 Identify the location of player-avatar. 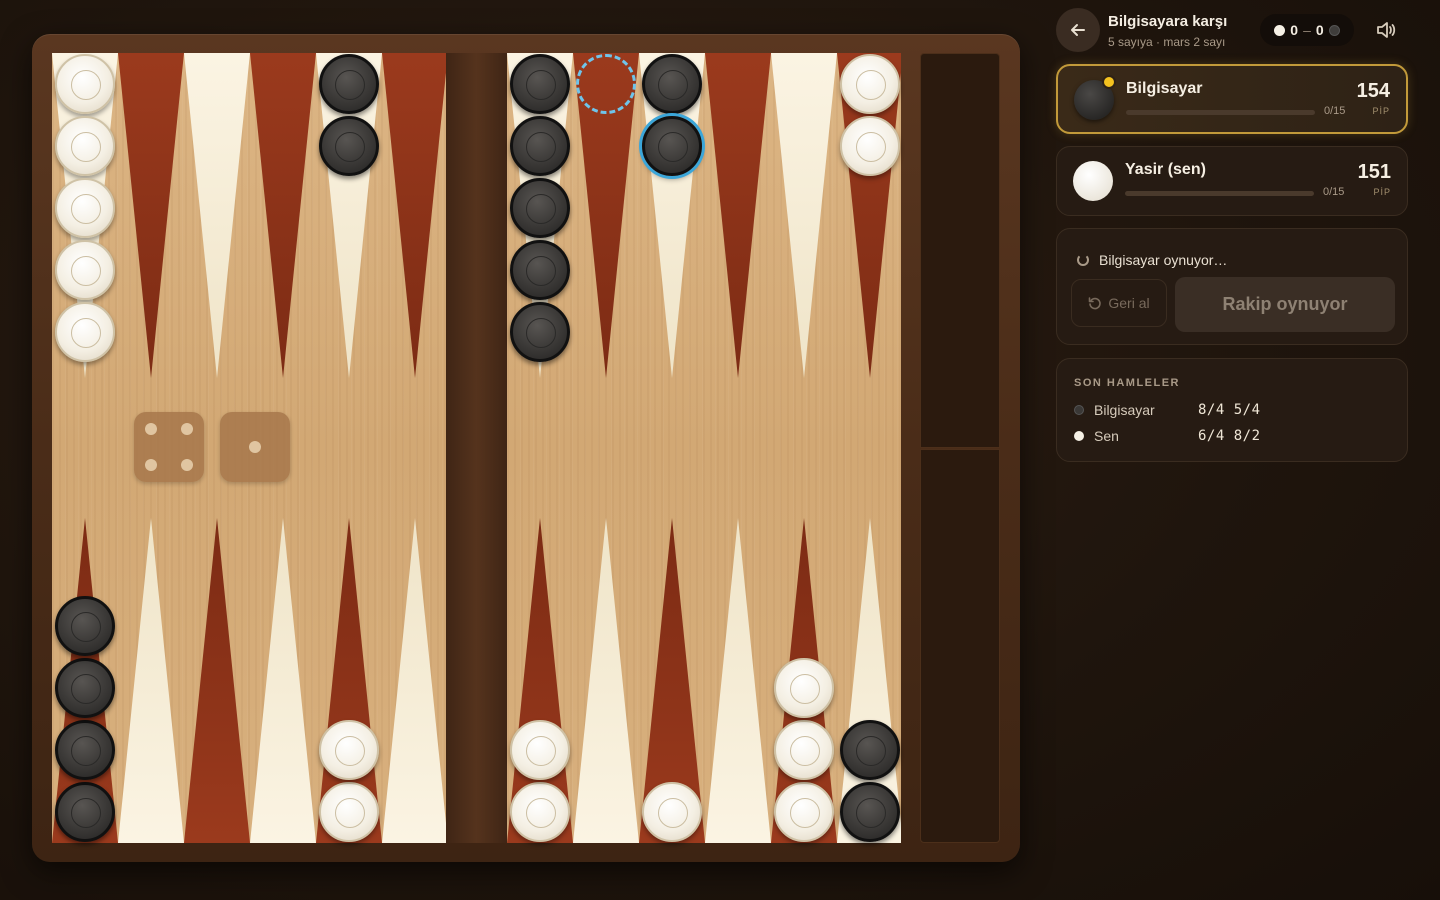
(1093, 181).